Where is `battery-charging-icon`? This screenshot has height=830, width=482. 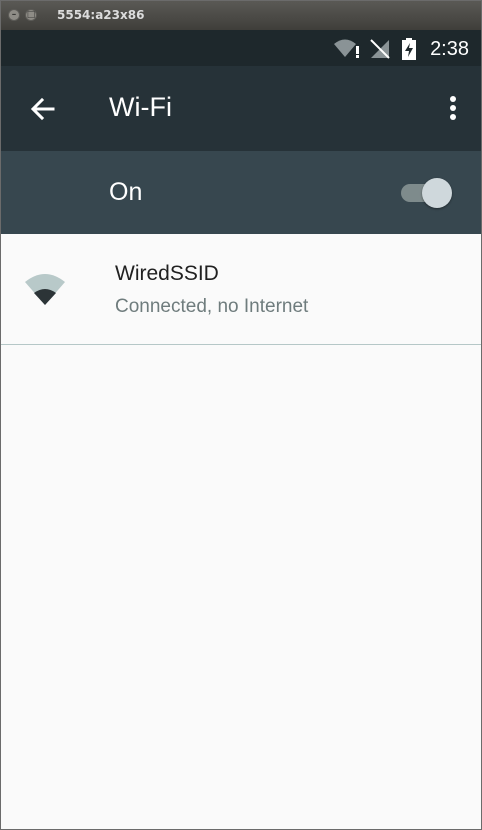
battery-charging-icon is located at coordinates (409, 49).